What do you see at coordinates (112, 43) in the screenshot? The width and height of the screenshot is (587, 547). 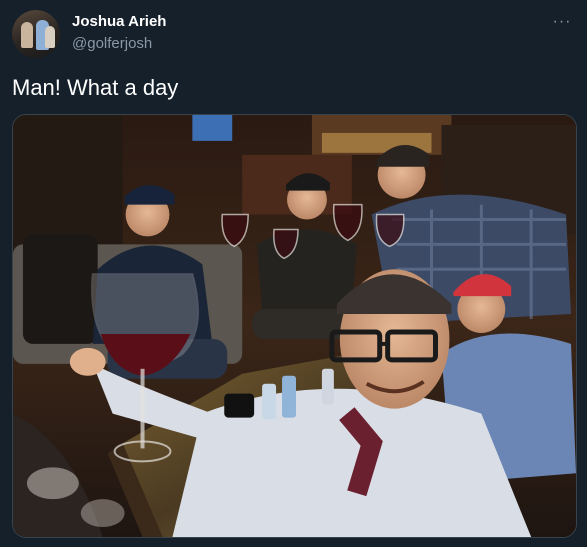 I see `author-handle: @golferjosh` at bounding box center [112, 43].